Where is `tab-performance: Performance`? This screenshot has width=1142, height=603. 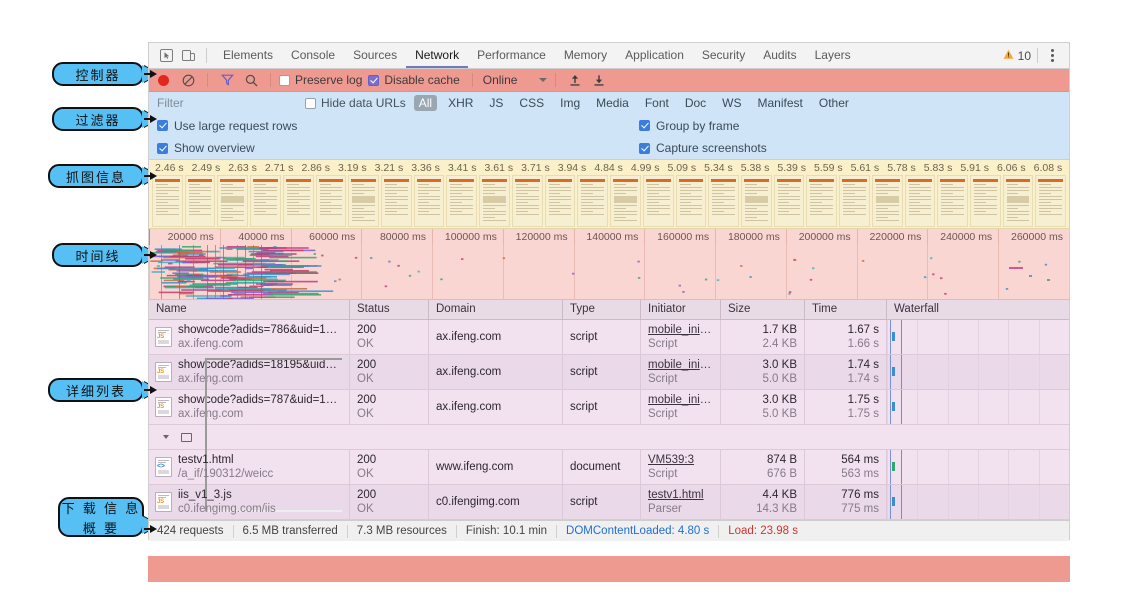
tab-performance: Performance is located at coordinates (511, 55).